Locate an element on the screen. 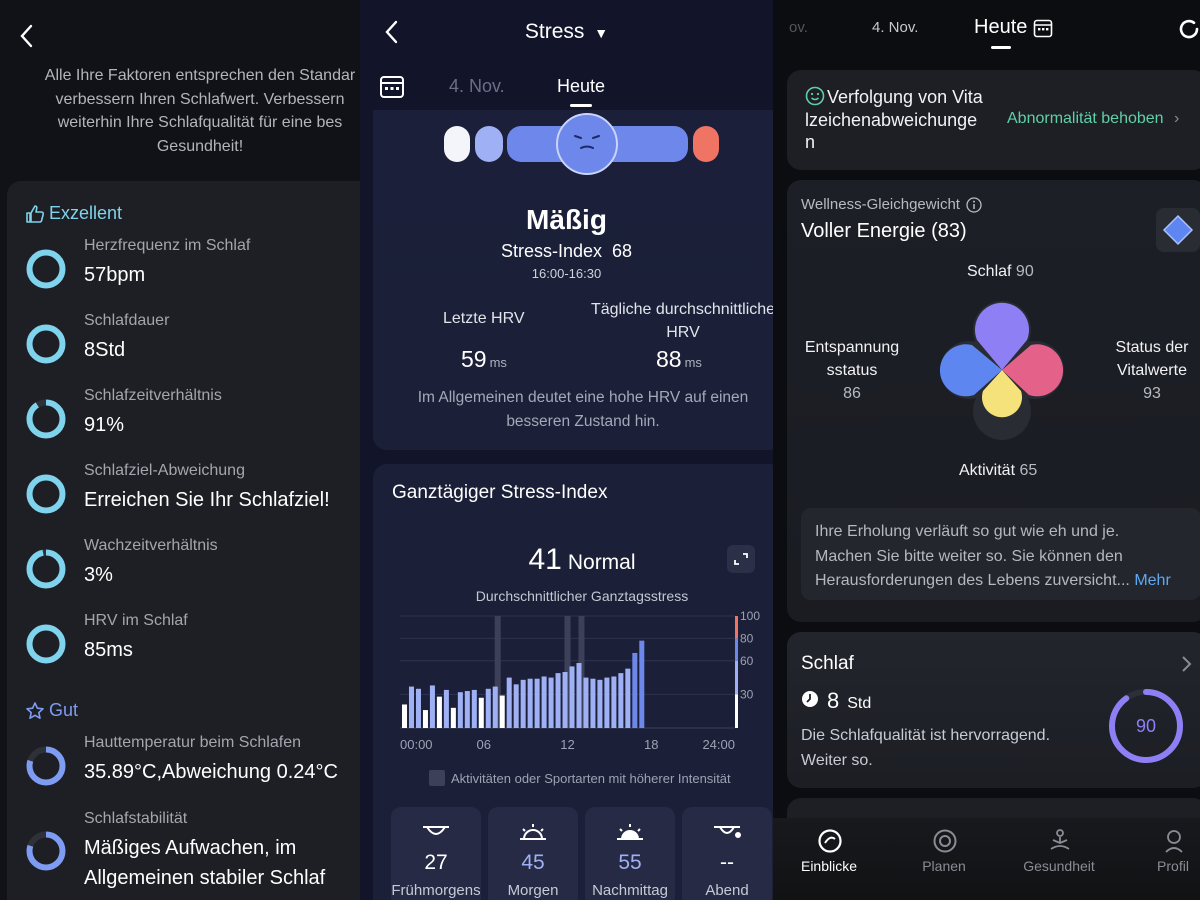 The image size is (1200, 900). nav-label: Gesundheit is located at coordinates (1059, 866).